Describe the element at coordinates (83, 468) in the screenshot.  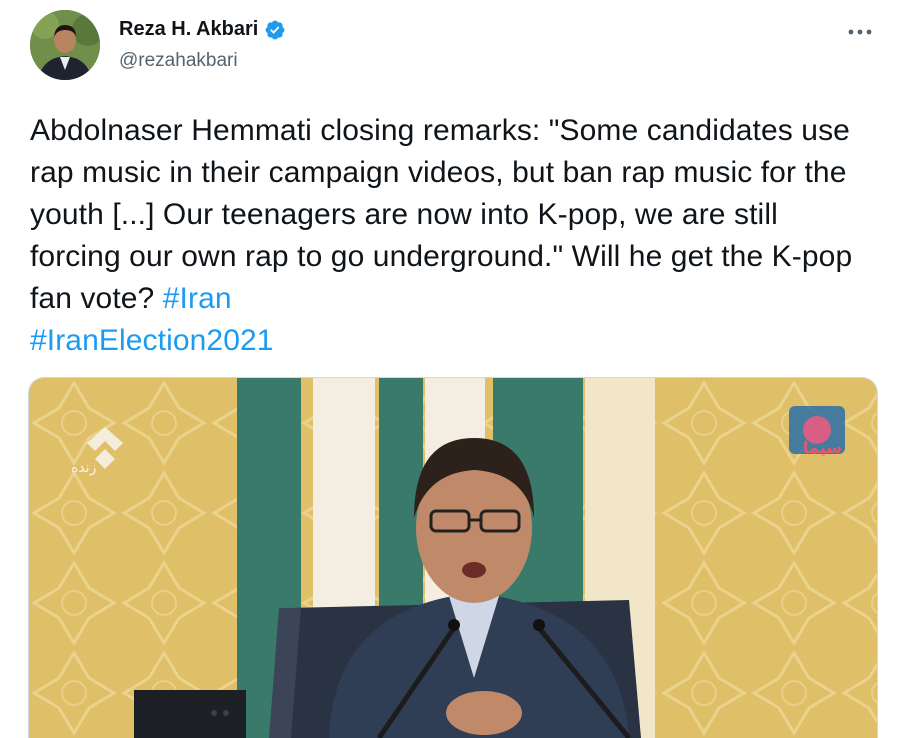
I see `live-label: زنده` at that location.